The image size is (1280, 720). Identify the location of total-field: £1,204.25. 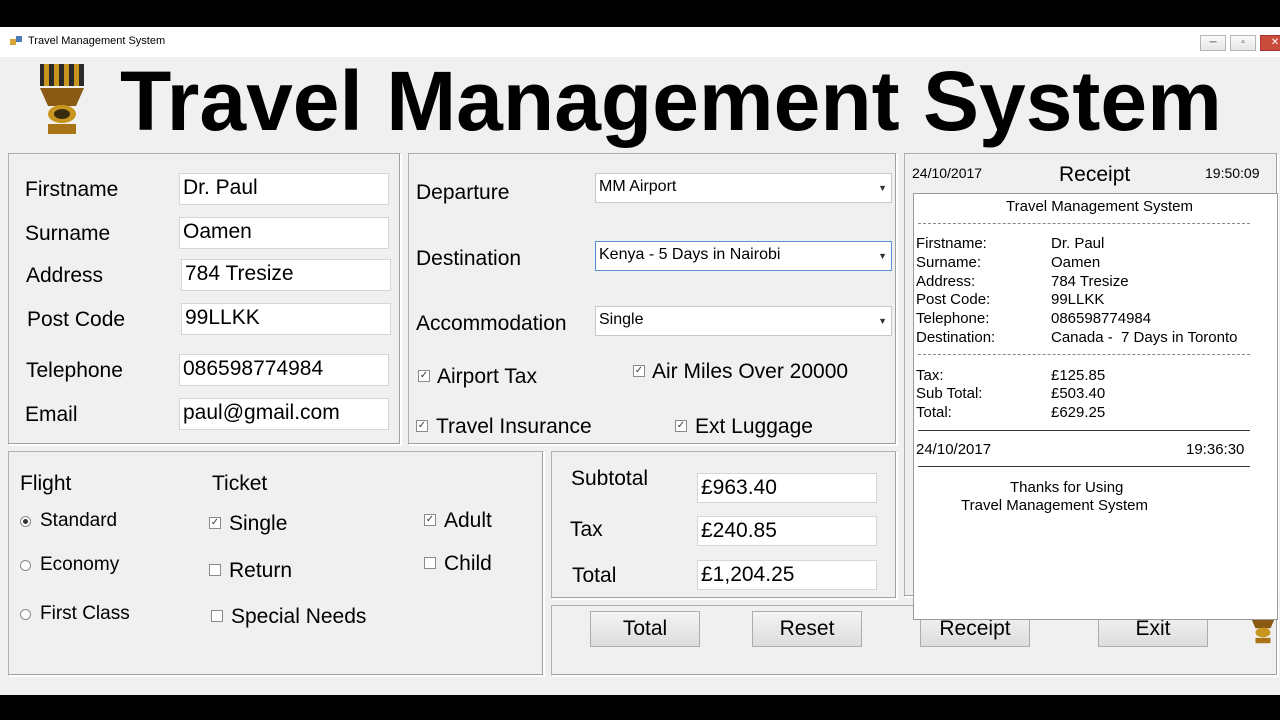
(787, 575).